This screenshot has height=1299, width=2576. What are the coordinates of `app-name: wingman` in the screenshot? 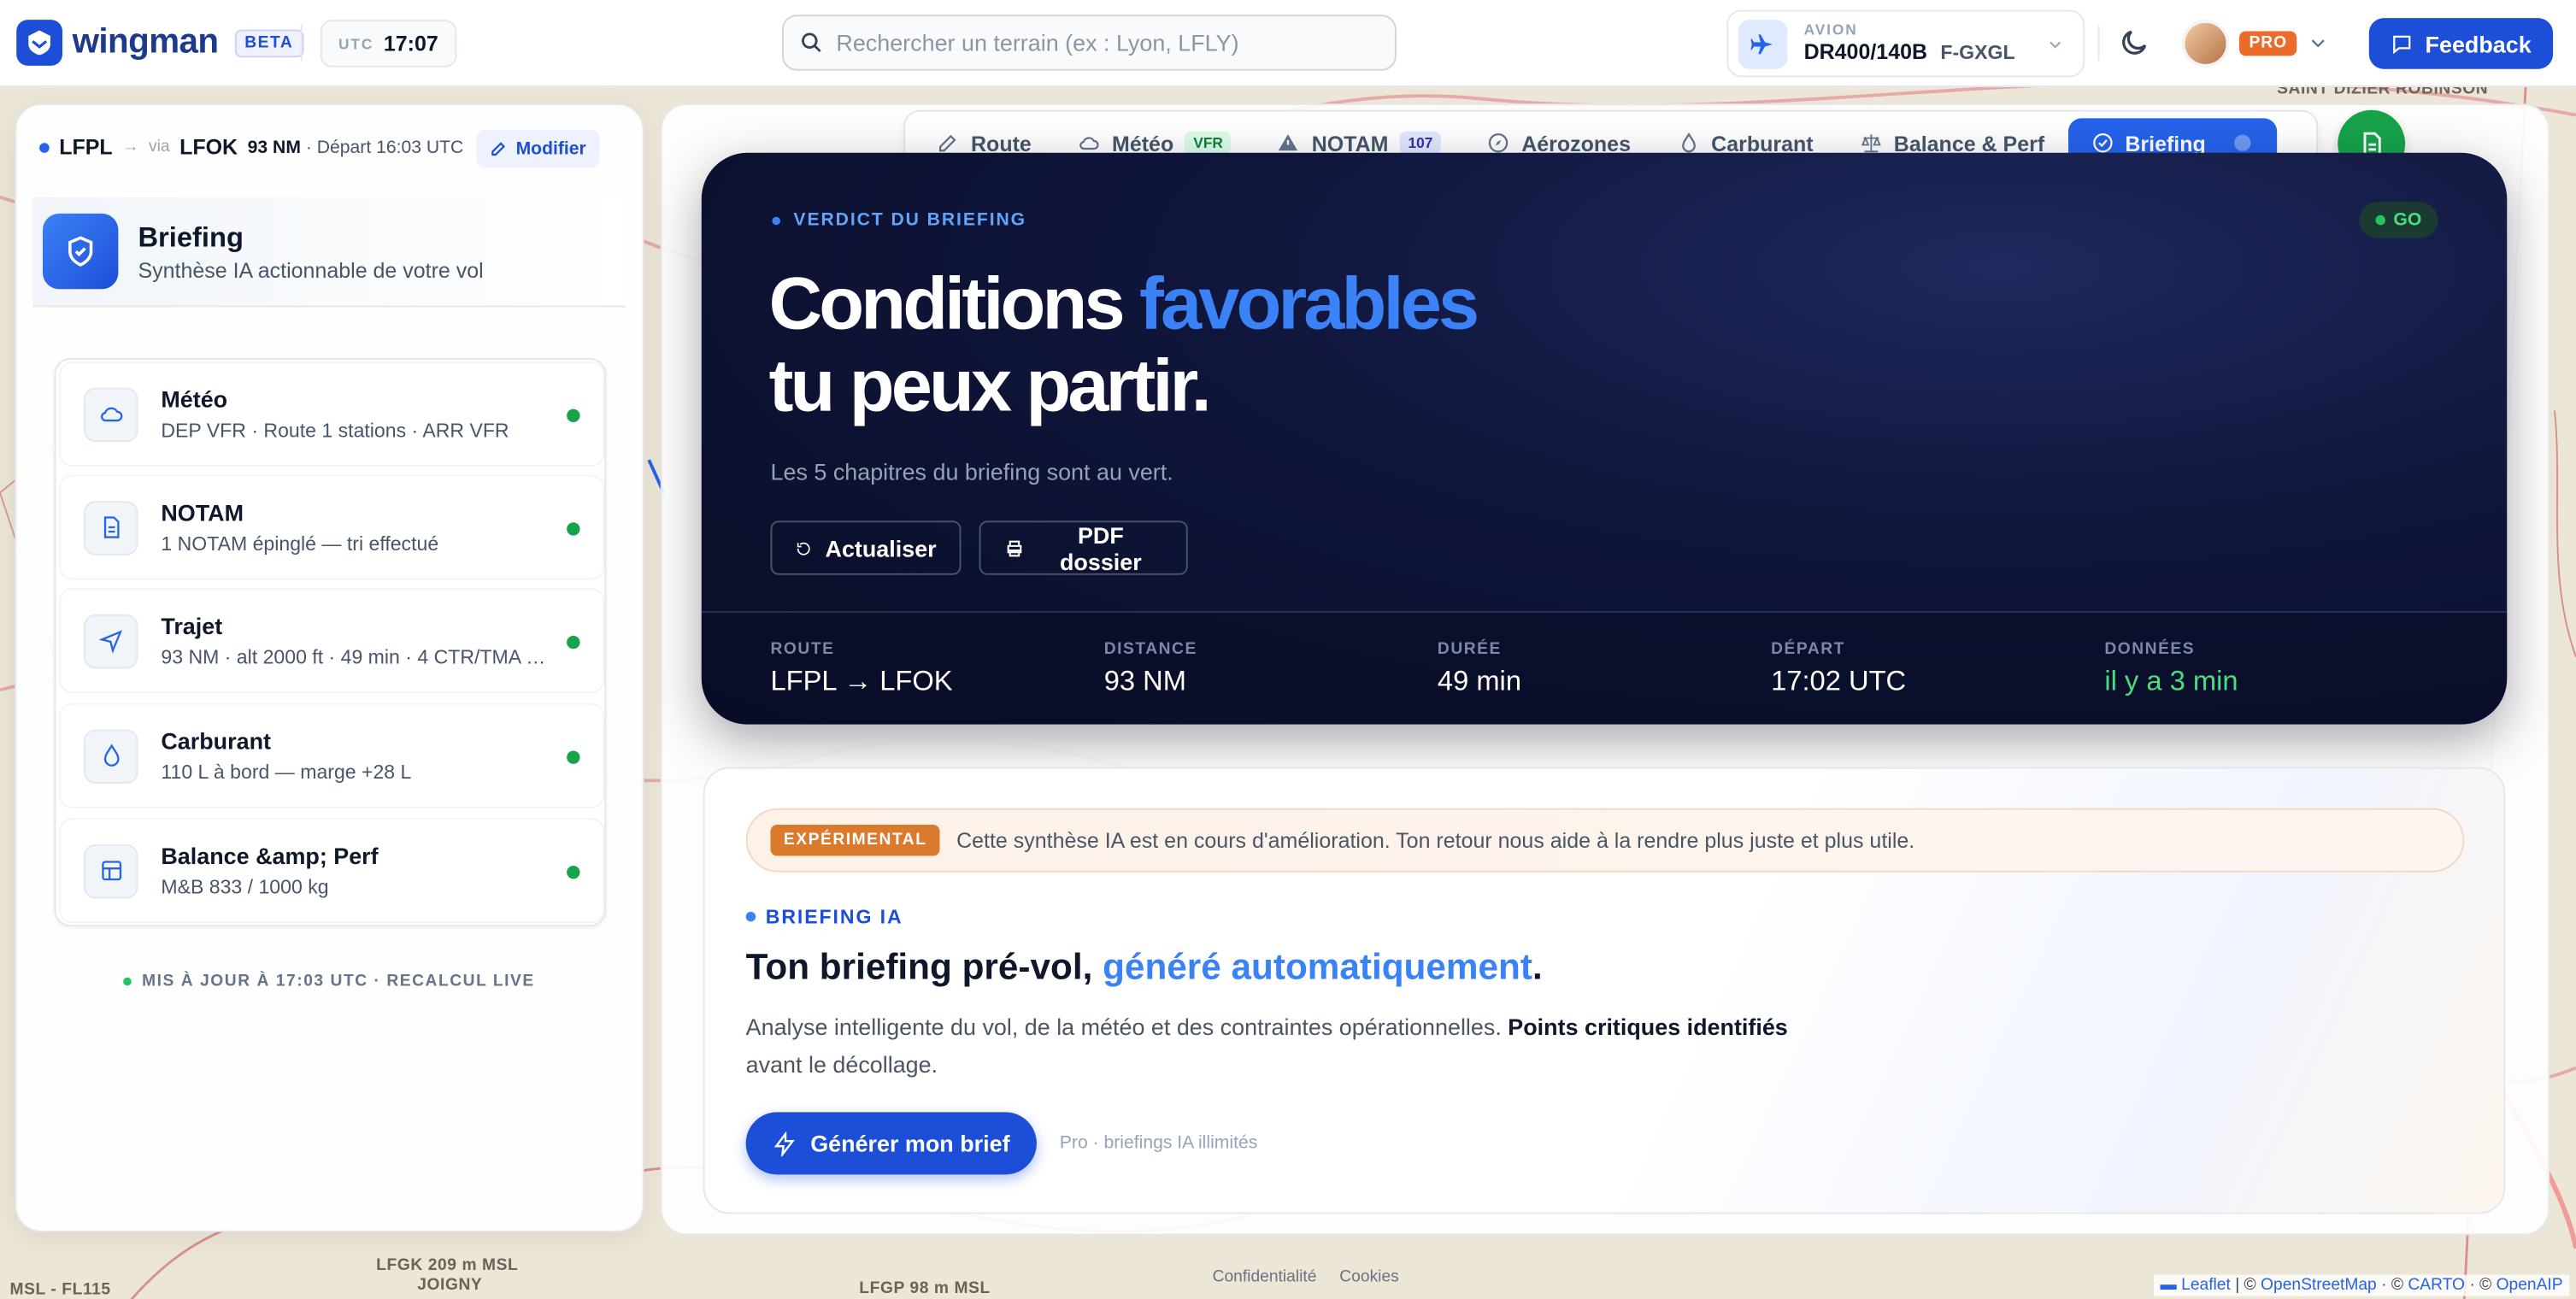 It's located at (145, 42).